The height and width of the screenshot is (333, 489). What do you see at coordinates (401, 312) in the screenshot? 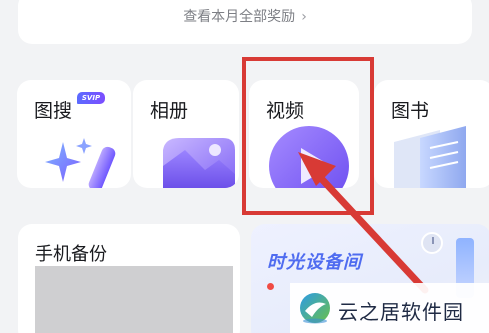
I see `watermark-text: 云之居软件园` at bounding box center [401, 312].